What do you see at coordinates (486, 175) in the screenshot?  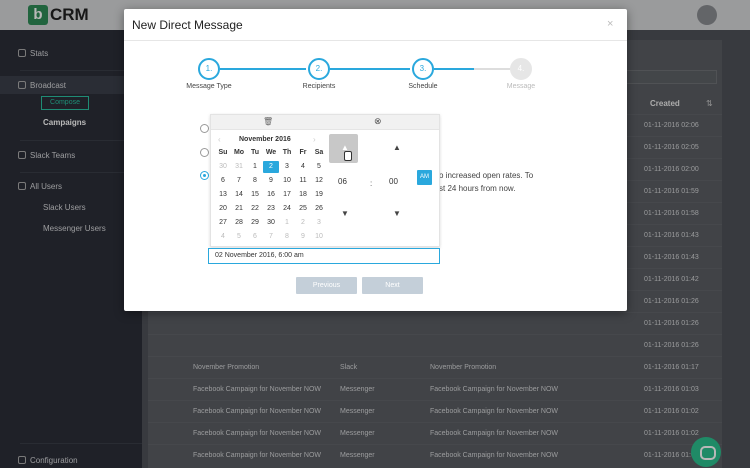 I see `schedule-hint-text: o increased open rates. To` at bounding box center [486, 175].